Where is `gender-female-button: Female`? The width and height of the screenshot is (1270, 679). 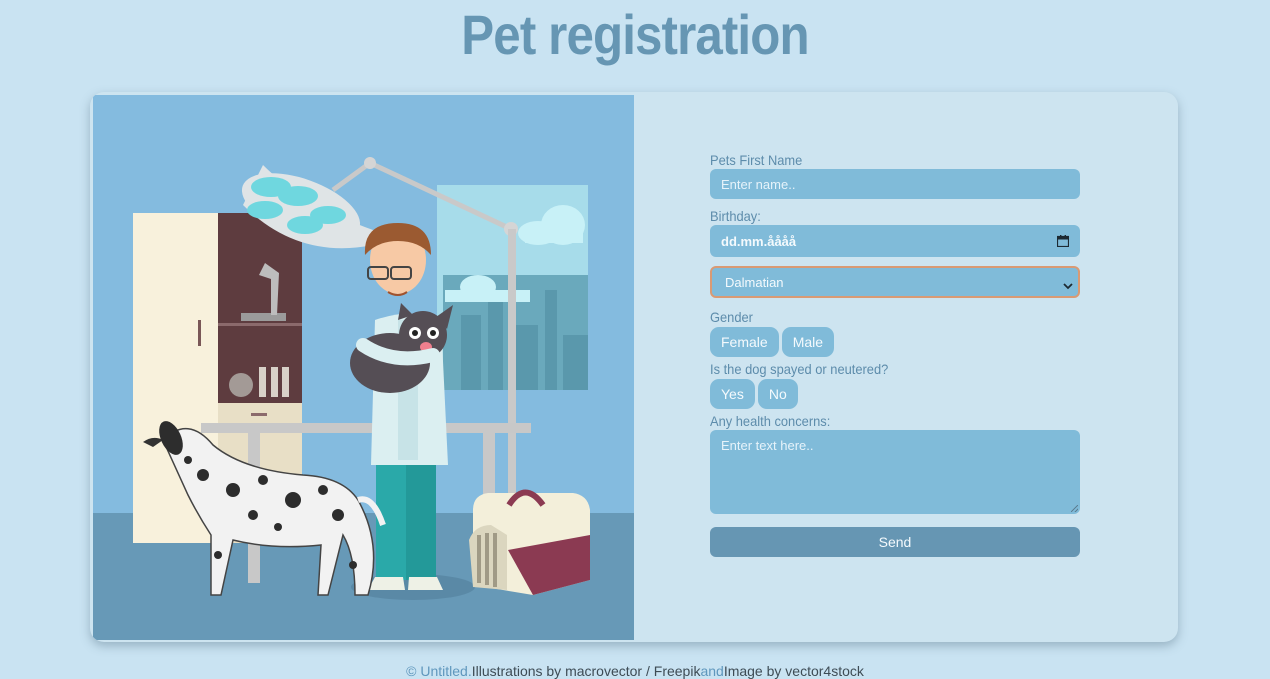 gender-female-button: Female is located at coordinates (744, 342).